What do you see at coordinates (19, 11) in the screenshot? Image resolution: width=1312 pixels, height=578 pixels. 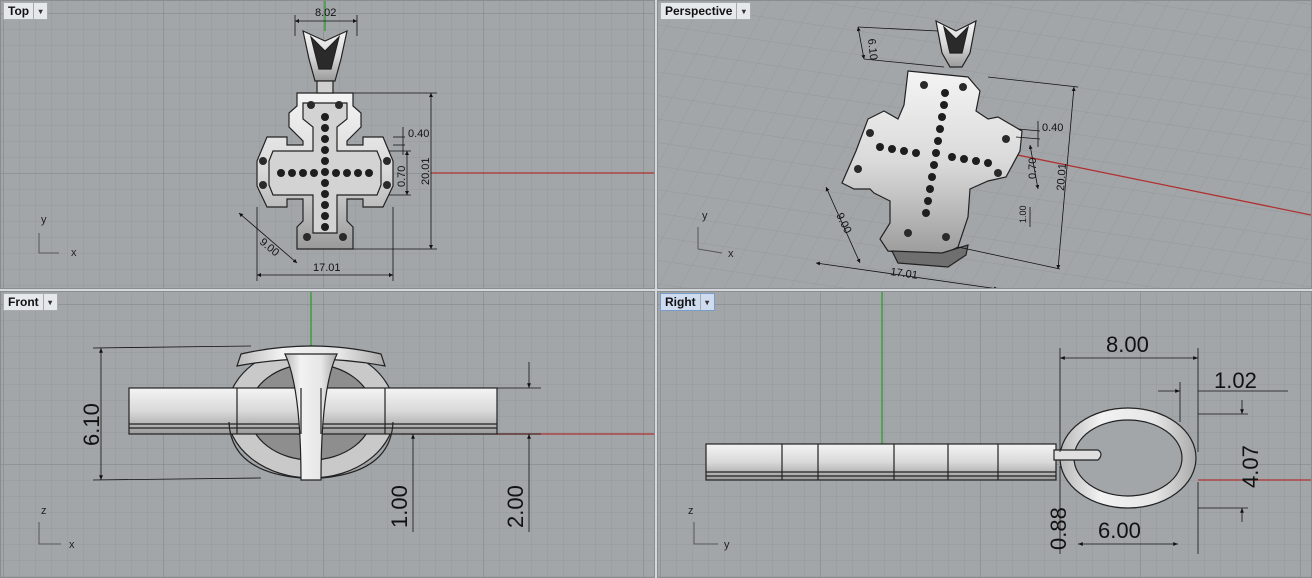 I see `viewport-title: Top` at bounding box center [19, 11].